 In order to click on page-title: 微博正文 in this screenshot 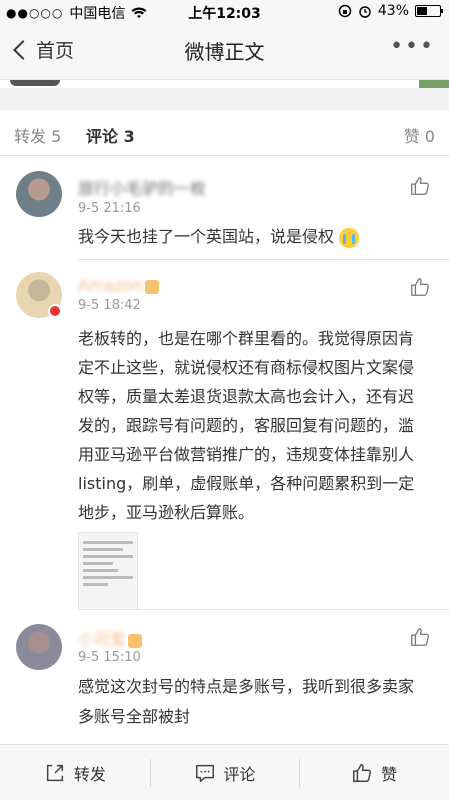, I will do `click(224, 52)`.